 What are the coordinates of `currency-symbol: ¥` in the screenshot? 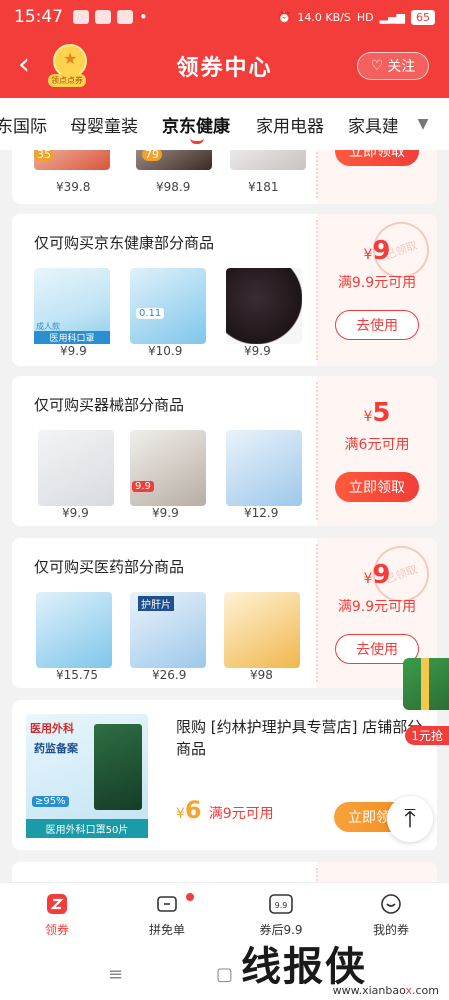 It's located at (180, 814).